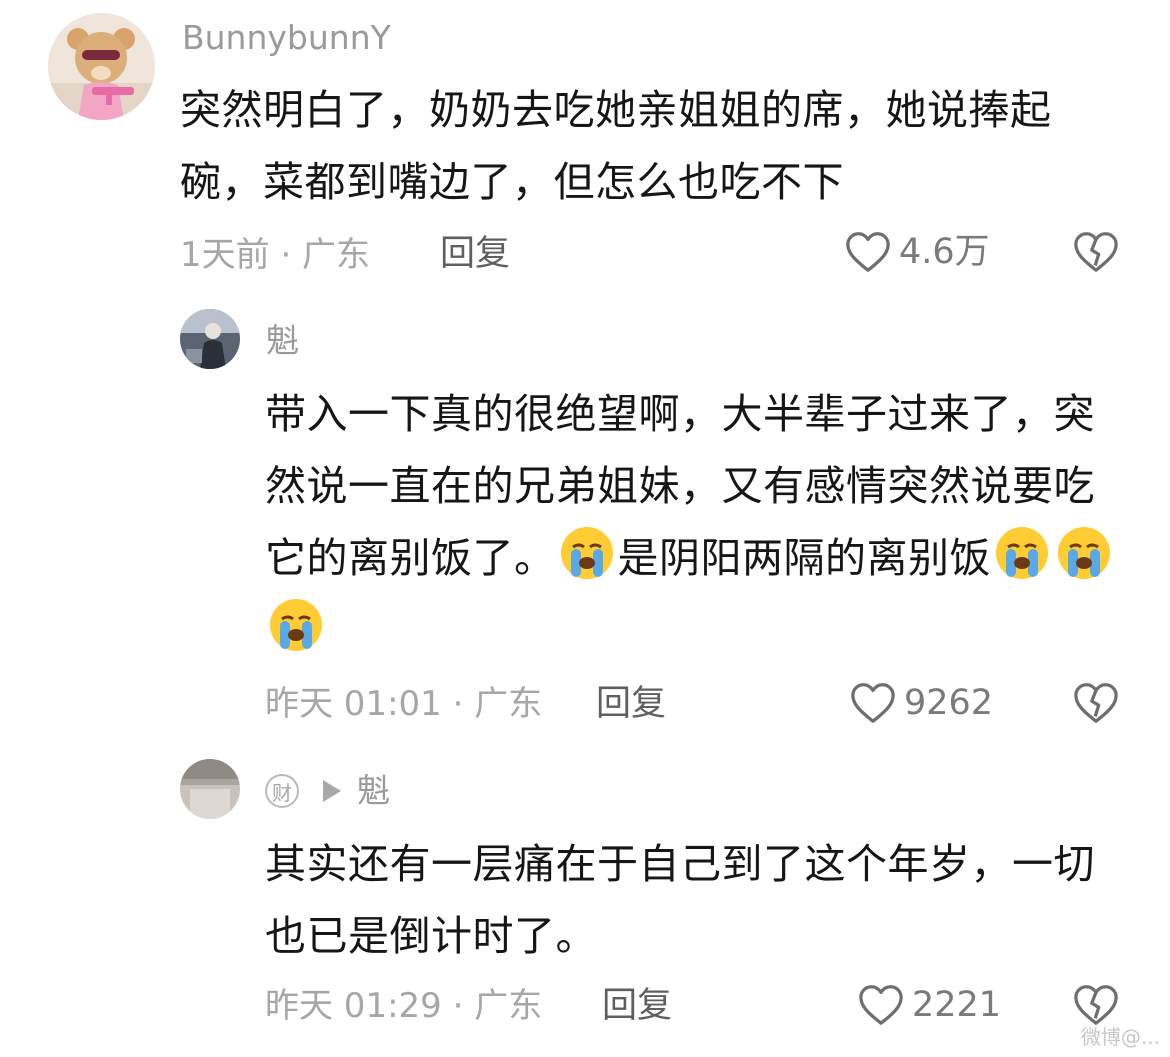 The height and width of the screenshot is (1057, 1170). Describe the element at coordinates (616, 146) in the screenshot. I see `comment-text: 突然明白了，奶奶去吃她亲姐姐的席，她说捧起碗，菜都到嘴边了，但怎么也吃不下` at that location.